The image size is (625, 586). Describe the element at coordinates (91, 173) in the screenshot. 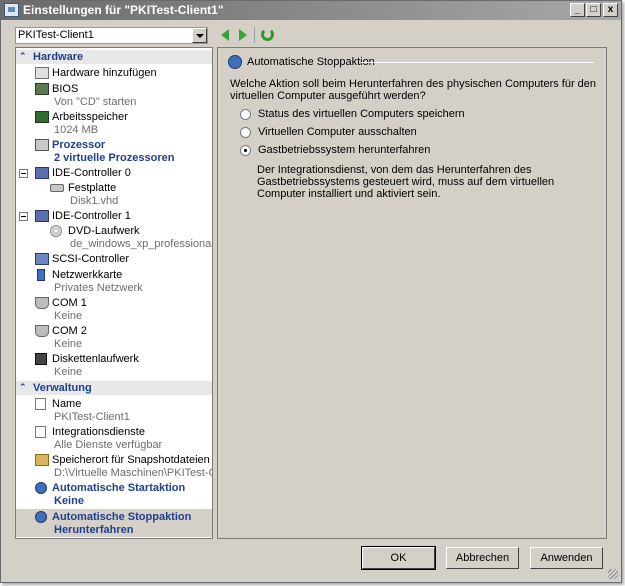

I see `tree-item-label: IDE-Controller 0` at that location.